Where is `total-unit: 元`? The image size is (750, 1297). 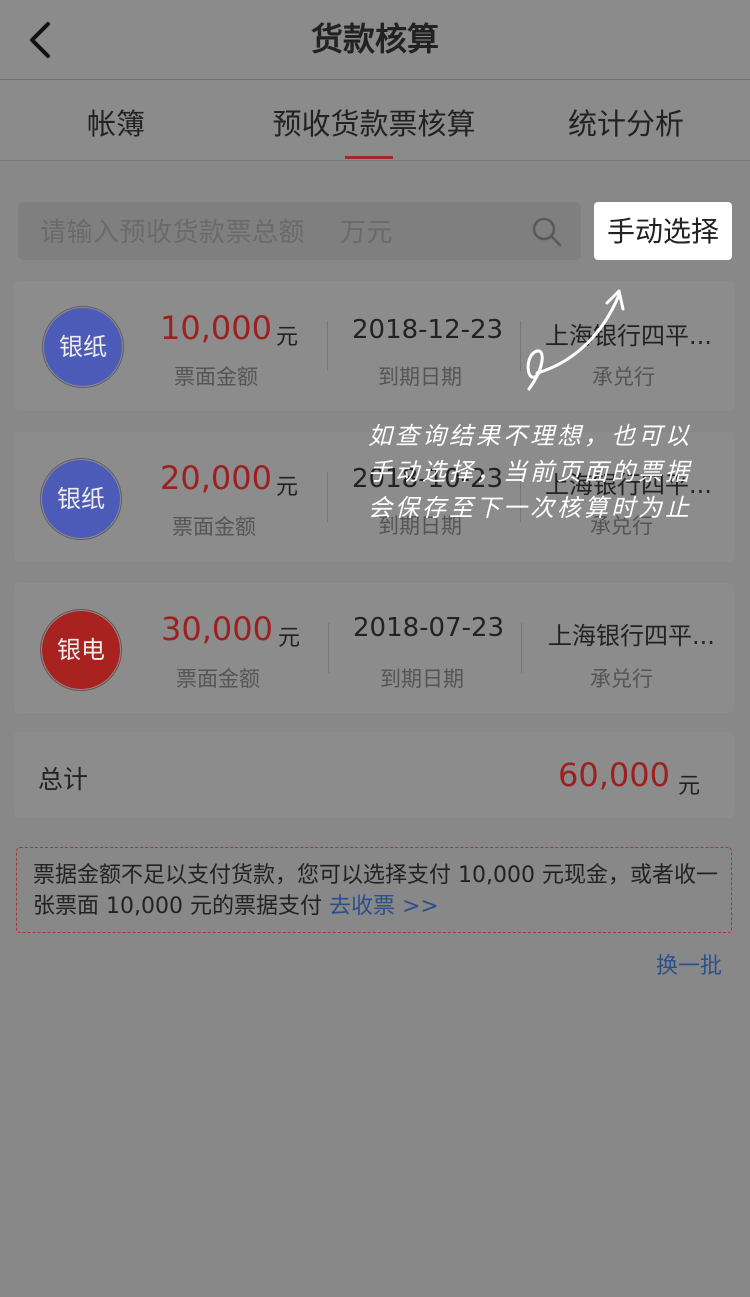
total-unit: 元 is located at coordinates (689, 786).